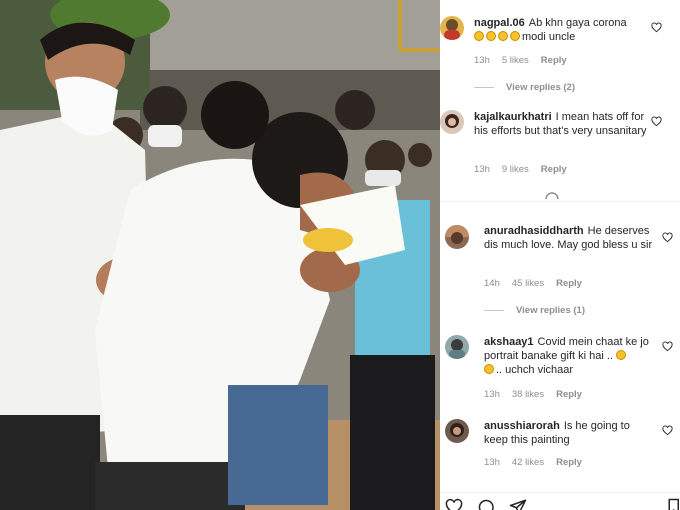 The width and height of the screenshot is (680, 510). What do you see at coordinates (552, 195) in the screenshot?
I see `spinner-icon` at bounding box center [552, 195].